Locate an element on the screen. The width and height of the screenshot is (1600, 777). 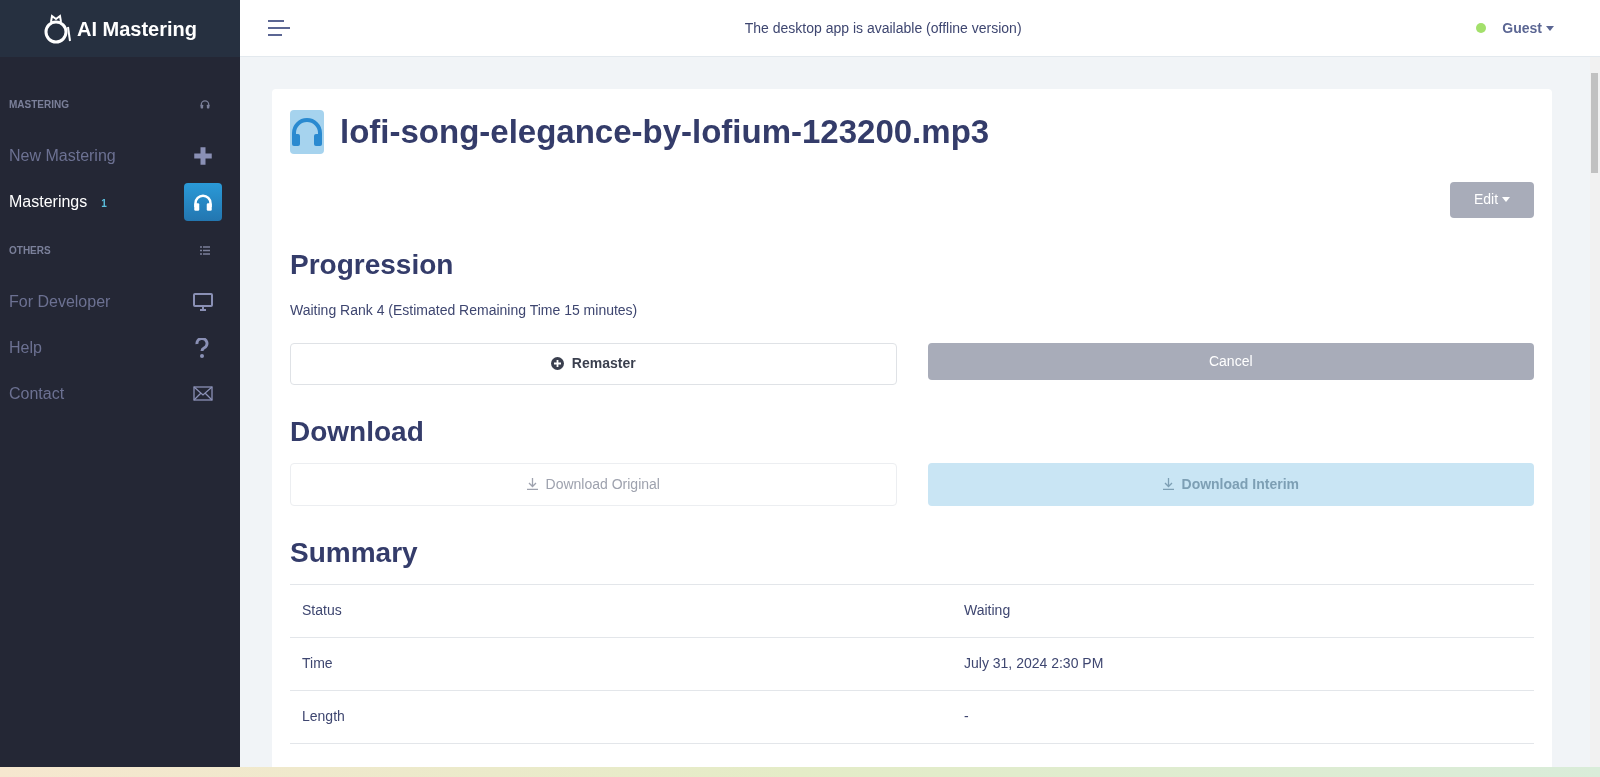
envelope-icon is located at coordinates (203, 394).